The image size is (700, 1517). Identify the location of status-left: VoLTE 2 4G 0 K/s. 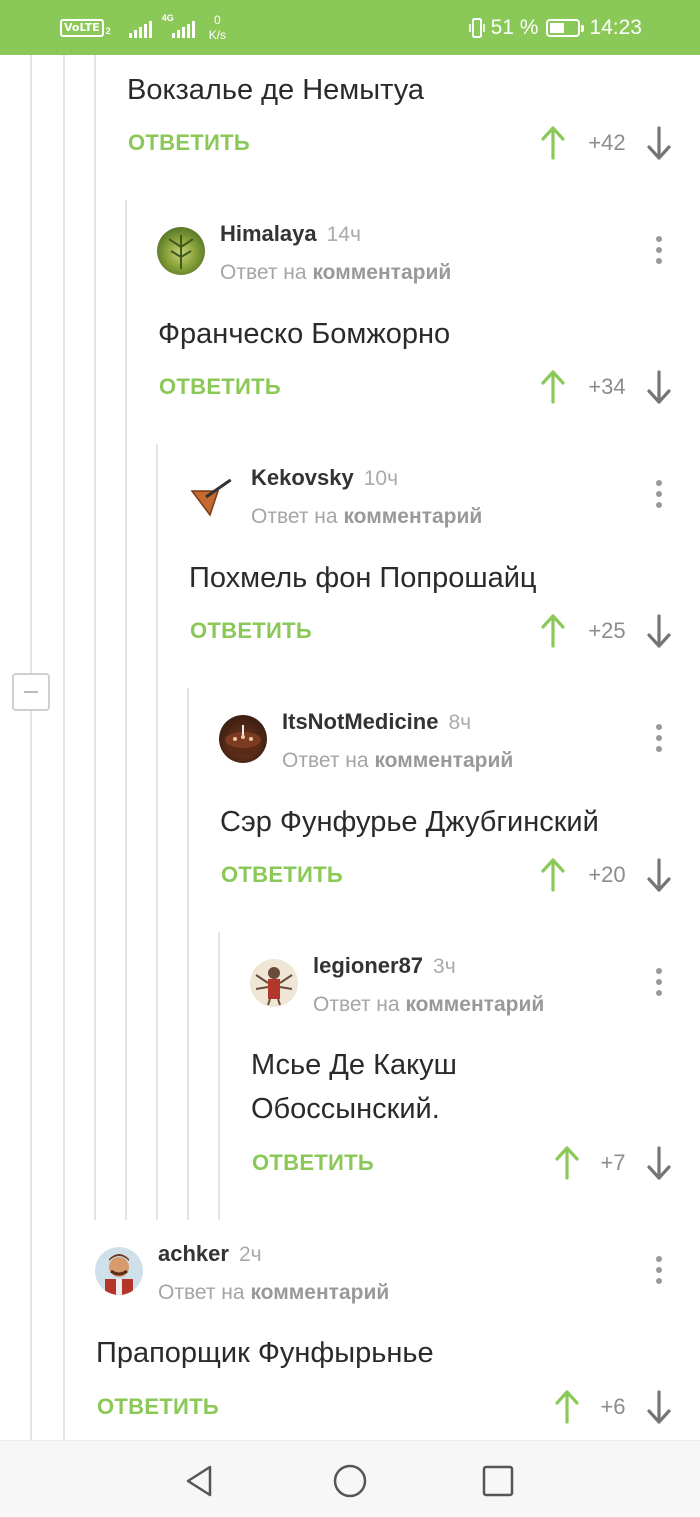
(143, 28).